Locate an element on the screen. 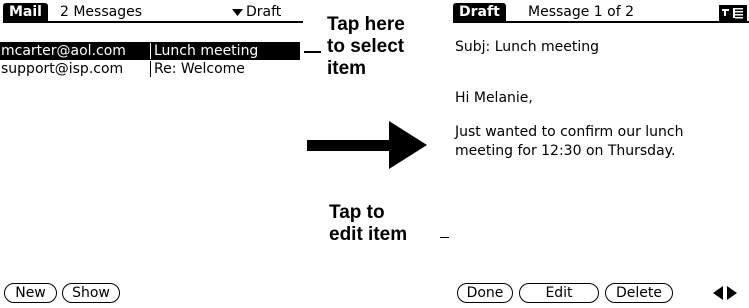  draft-title-tab: Draft is located at coordinates (479, 12).